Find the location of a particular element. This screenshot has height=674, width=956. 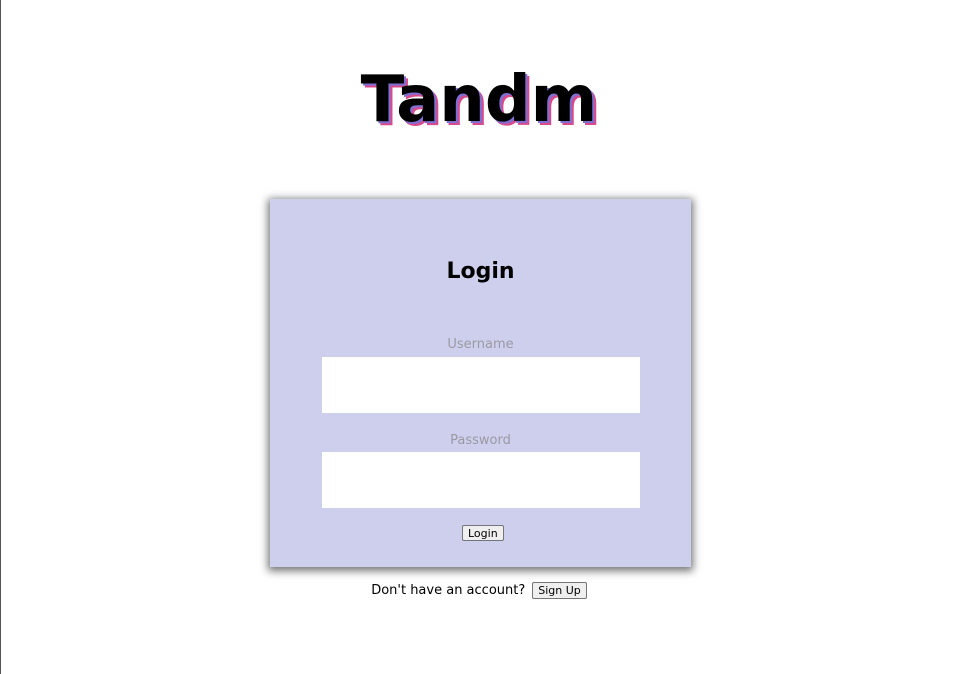

password-input is located at coordinates (481, 480).